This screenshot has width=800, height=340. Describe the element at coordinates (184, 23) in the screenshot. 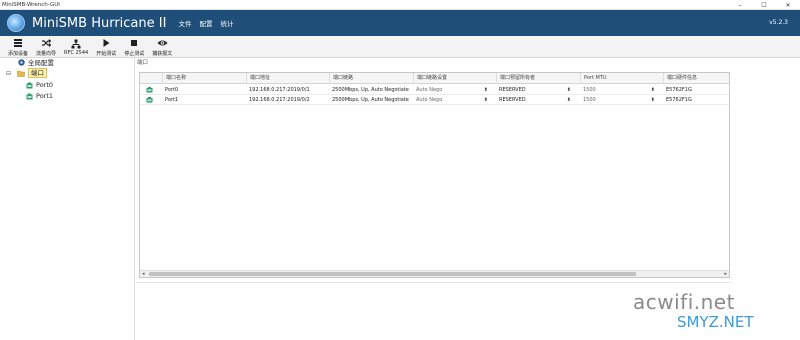

I see `menu-file: 文件` at that location.